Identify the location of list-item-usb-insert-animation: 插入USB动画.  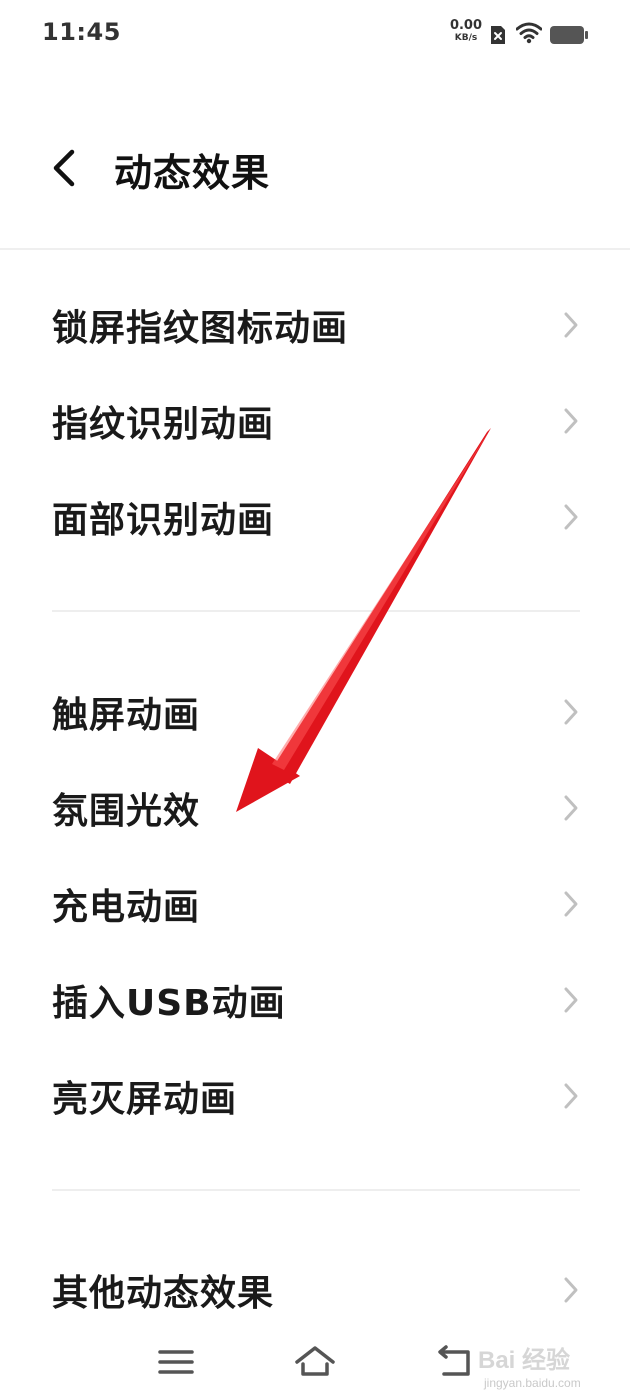
(315, 1000).